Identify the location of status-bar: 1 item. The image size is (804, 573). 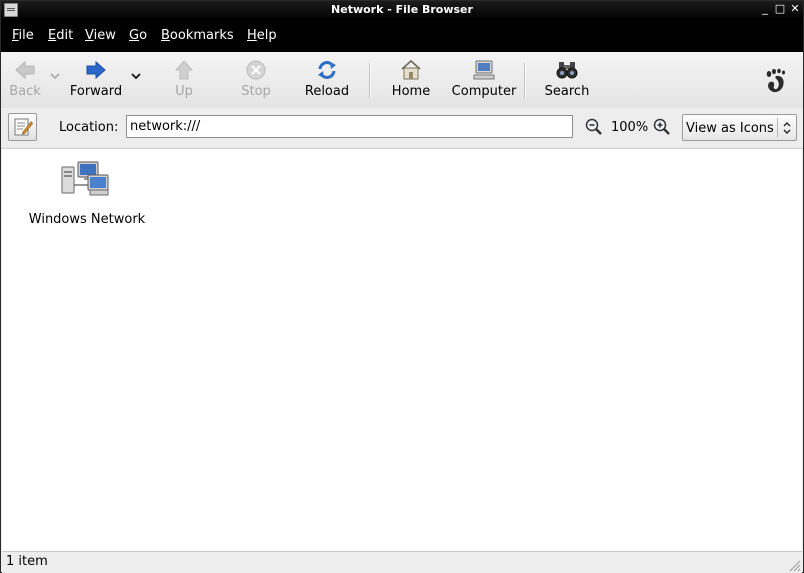
(402, 562).